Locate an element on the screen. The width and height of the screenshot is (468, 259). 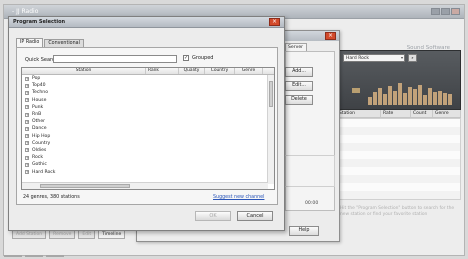
grouped-checkbox: ✓ Grouped is located at coordinates (198, 58).